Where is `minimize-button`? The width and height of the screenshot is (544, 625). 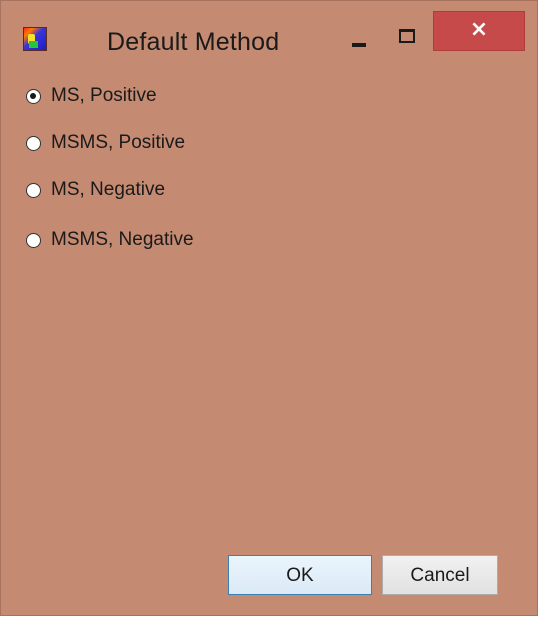 minimize-button is located at coordinates (359, 38).